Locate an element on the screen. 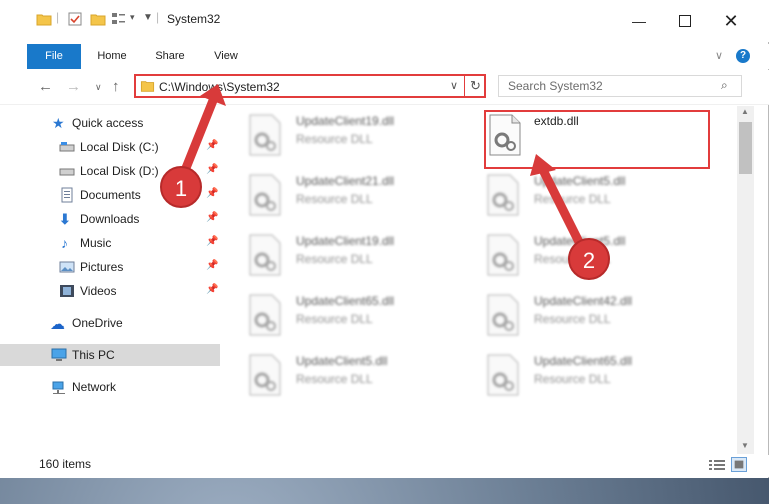  nav-item-downloads: ⬇ Downloads 📌 is located at coordinates (110, 219).